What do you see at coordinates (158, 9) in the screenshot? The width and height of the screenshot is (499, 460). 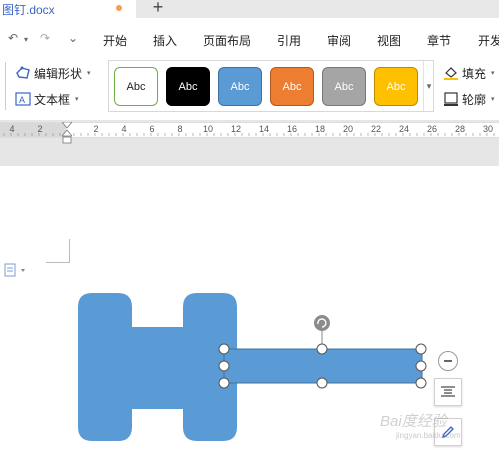 I see `new-tab-button: +` at bounding box center [158, 9].